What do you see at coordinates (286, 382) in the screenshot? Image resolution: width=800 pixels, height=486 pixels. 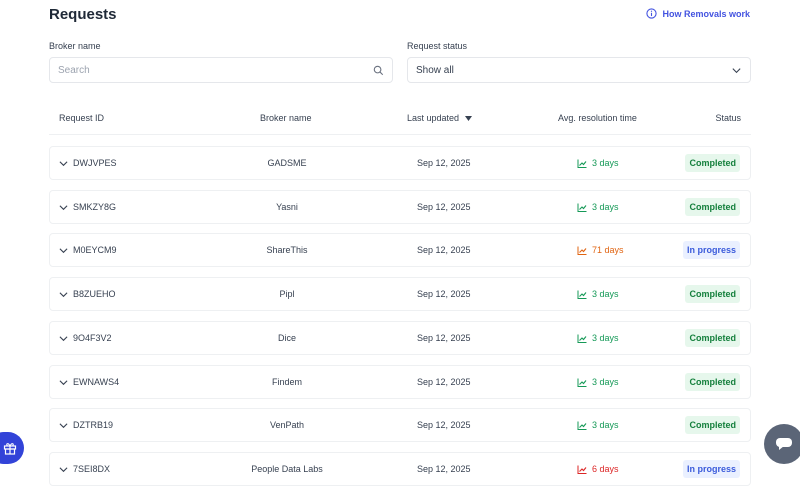 I see `broker-name: Findem` at bounding box center [286, 382].